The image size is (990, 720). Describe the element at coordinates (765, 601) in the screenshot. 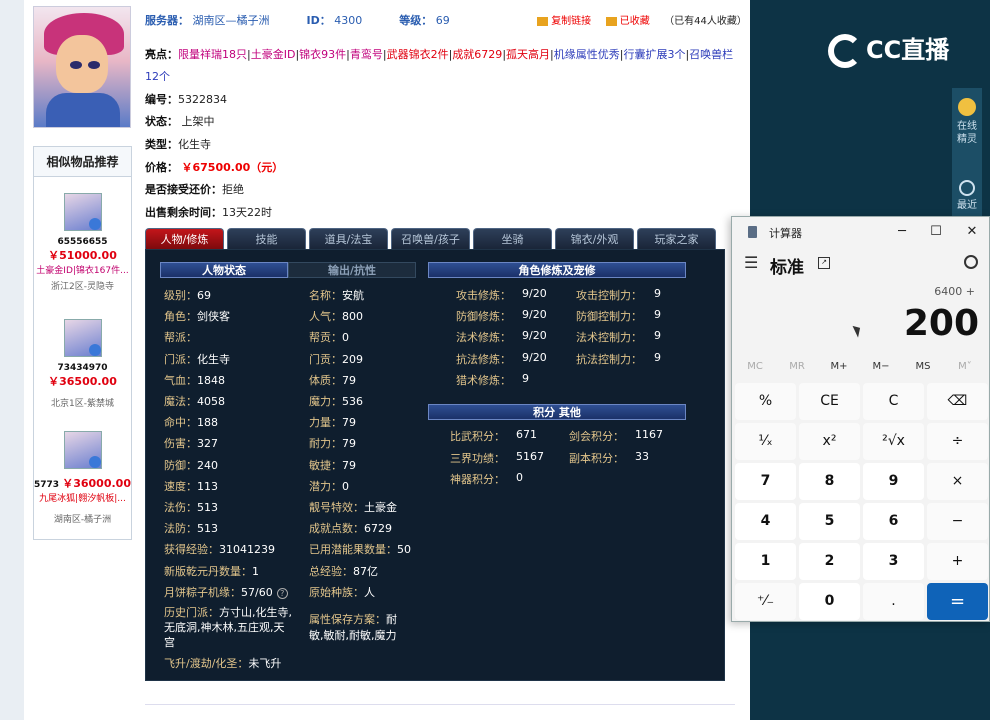

I see `calc-key: ⁺⁄₋` at that location.